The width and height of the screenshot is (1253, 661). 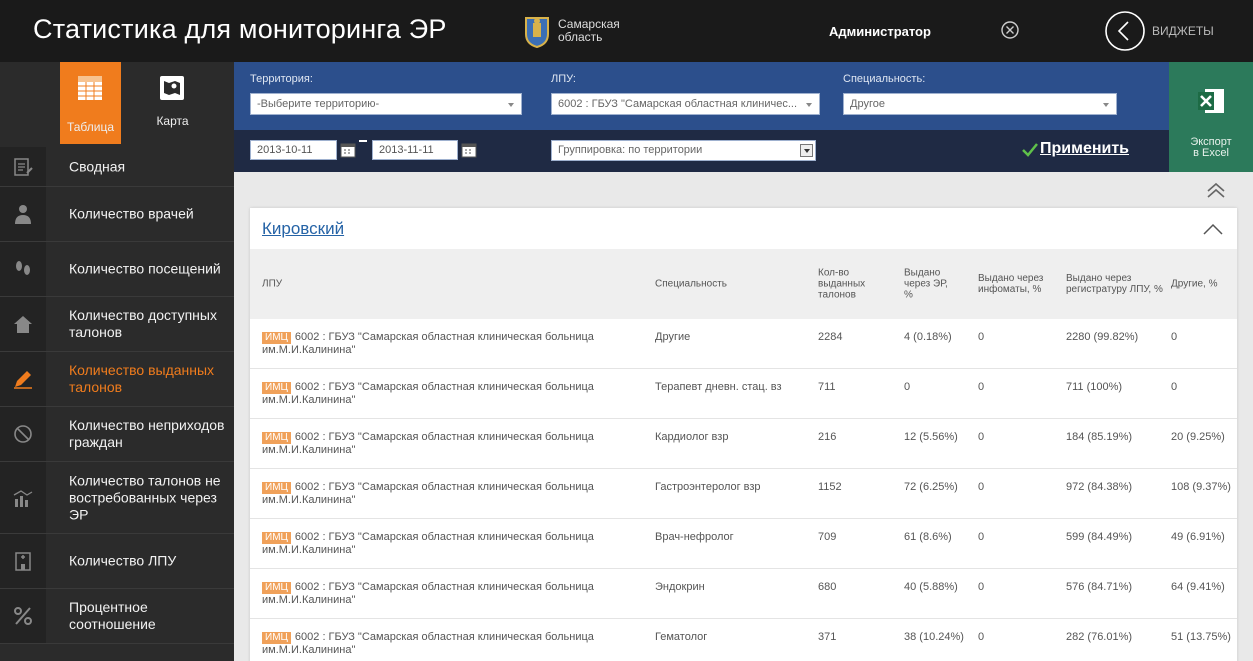 What do you see at coordinates (117, 167) in the screenshot?
I see `sidebar-item-summary: Сводная` at bounding box center [117, 167].